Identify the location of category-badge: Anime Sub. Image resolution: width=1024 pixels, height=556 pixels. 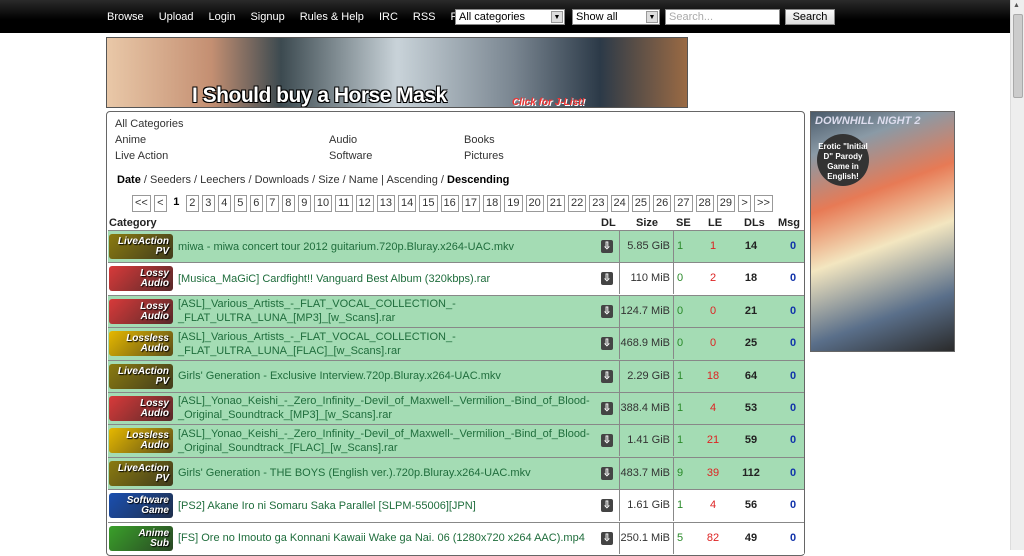
(141, 538).